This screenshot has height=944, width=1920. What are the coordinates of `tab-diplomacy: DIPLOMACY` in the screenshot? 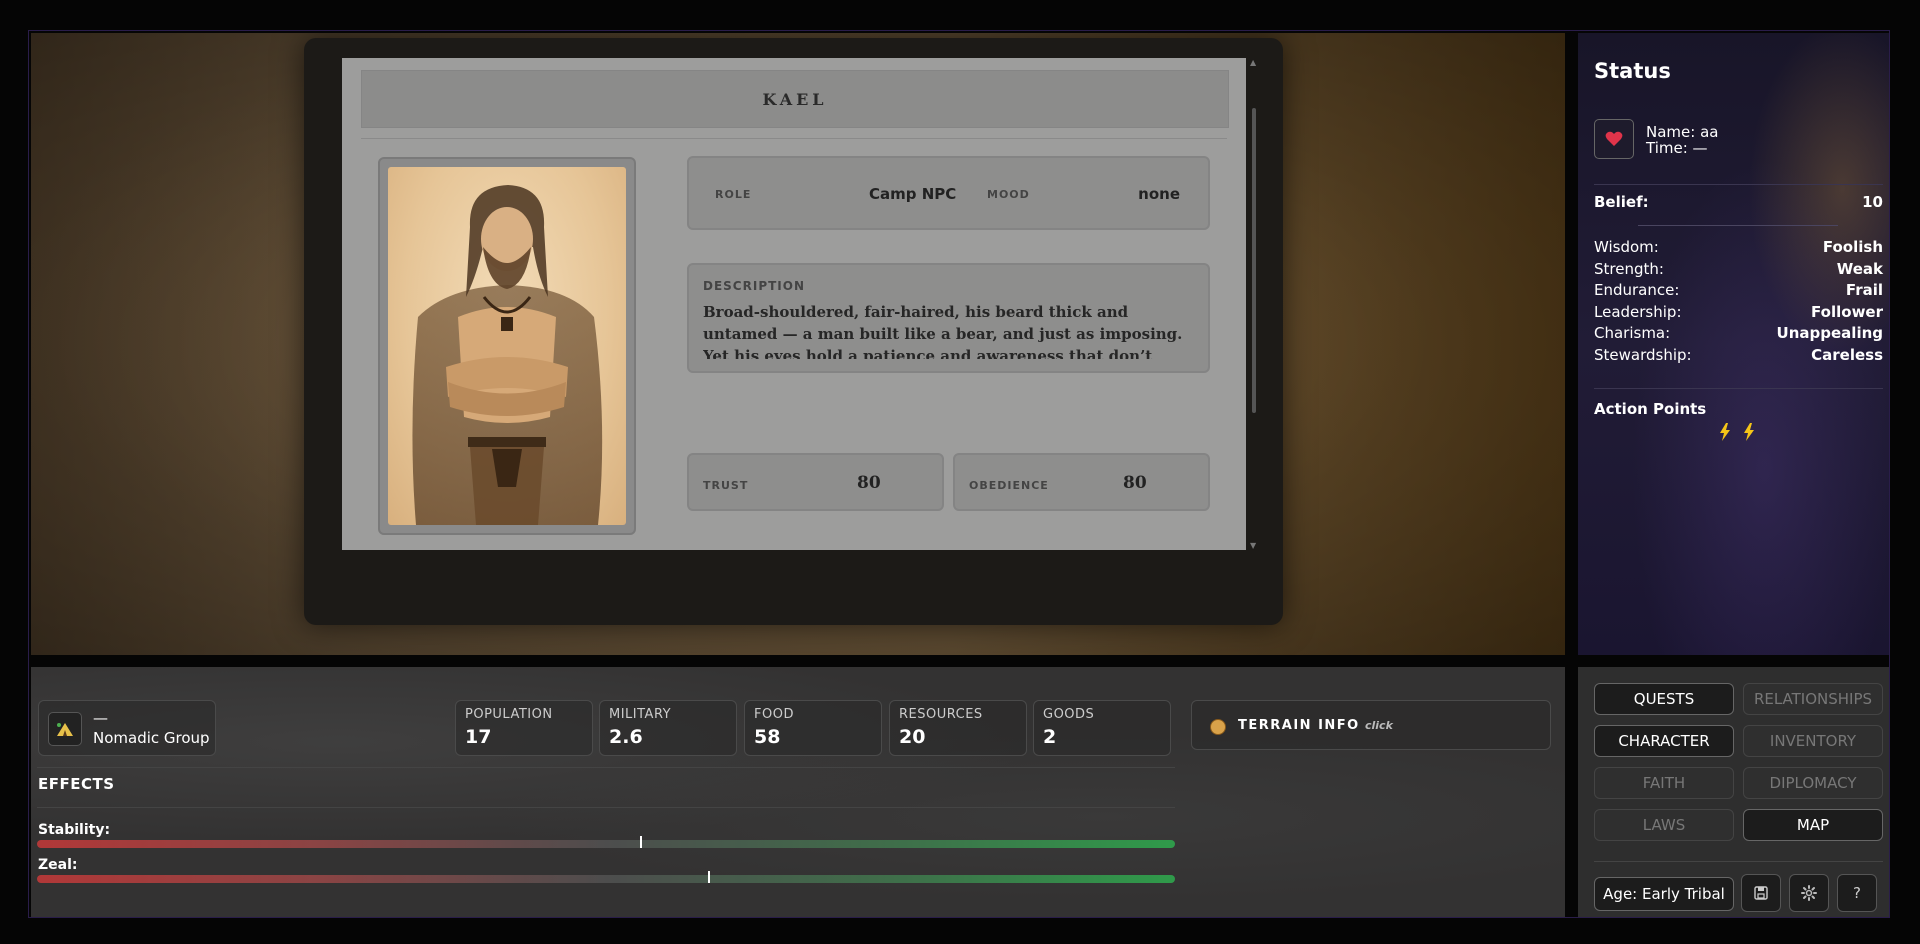 It's located at (1813, 783).